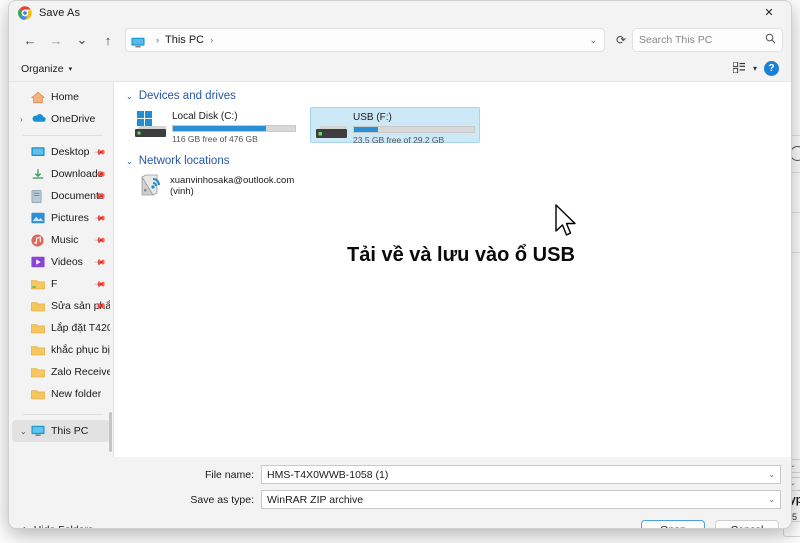 This screenshot has width=800, height=543. I want to click on drive-info: USB (F:) 23.5 GB free of 29.2 GB, so click(414, 128).